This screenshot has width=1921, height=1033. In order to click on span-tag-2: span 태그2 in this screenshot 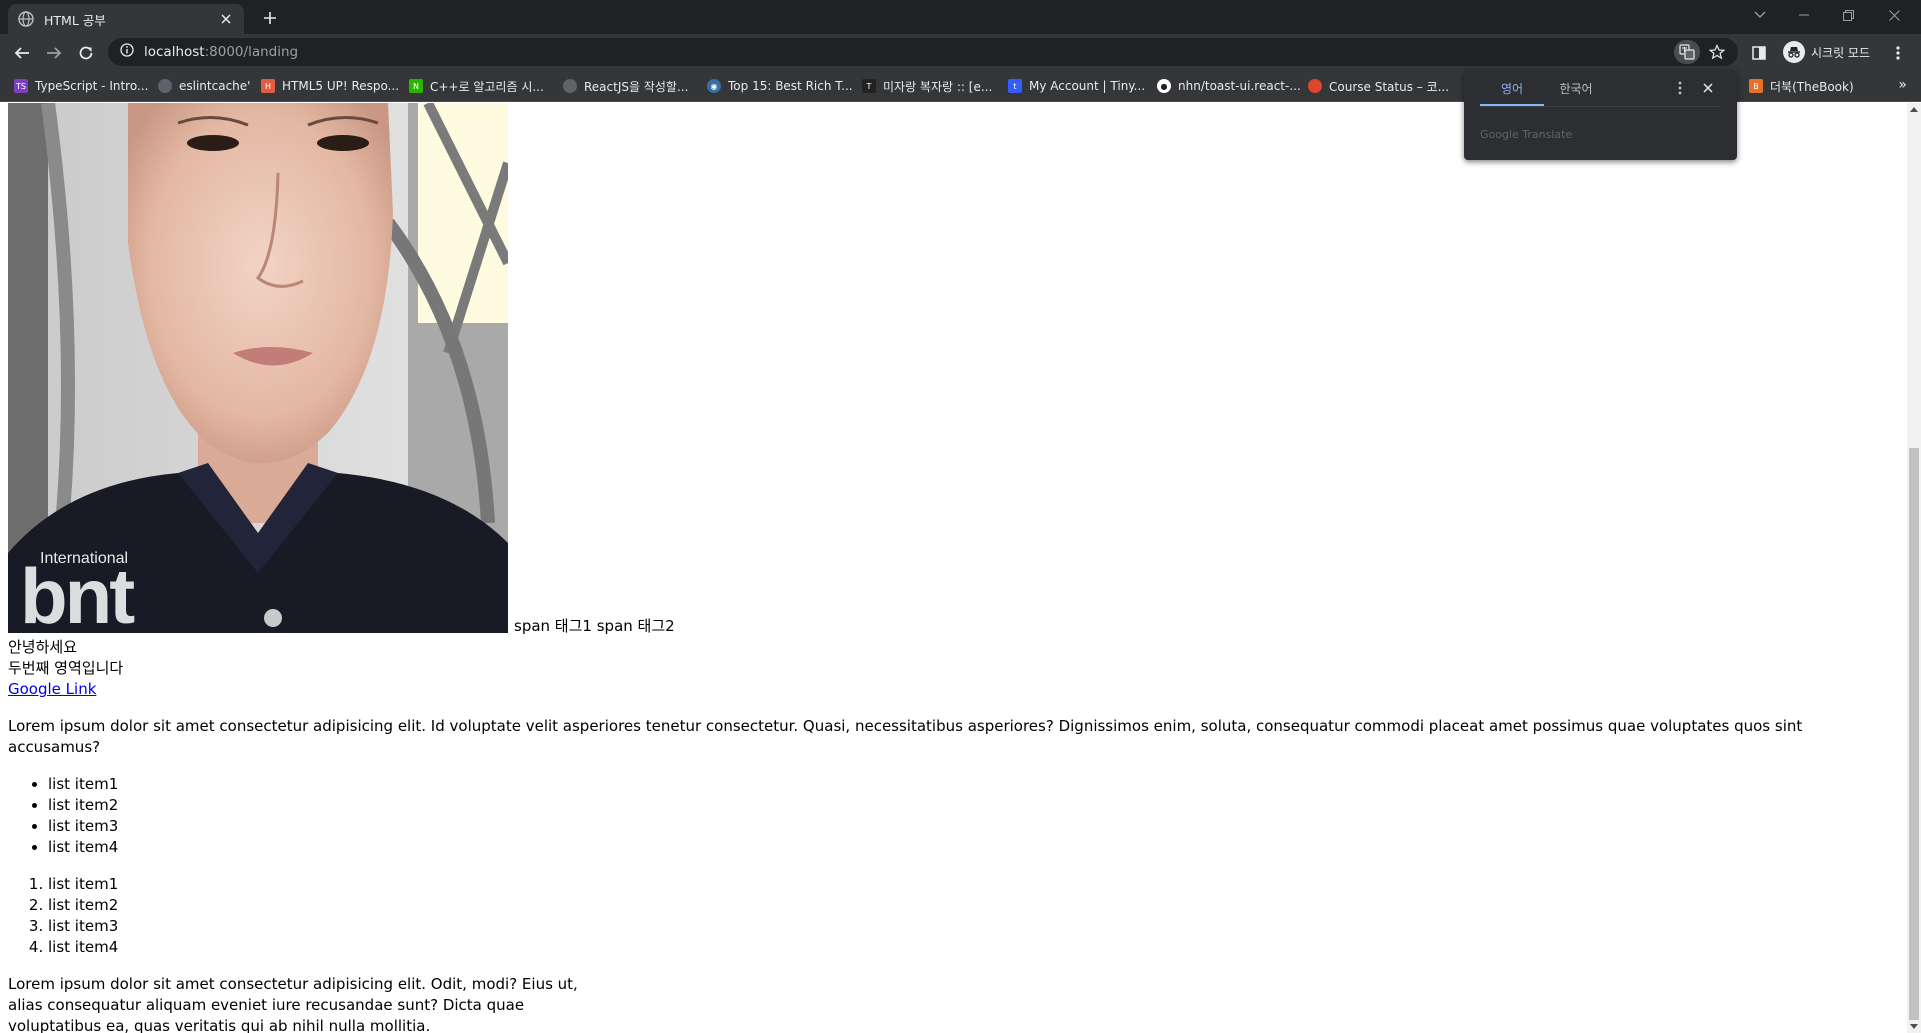, I will do `click(635, 626)`.